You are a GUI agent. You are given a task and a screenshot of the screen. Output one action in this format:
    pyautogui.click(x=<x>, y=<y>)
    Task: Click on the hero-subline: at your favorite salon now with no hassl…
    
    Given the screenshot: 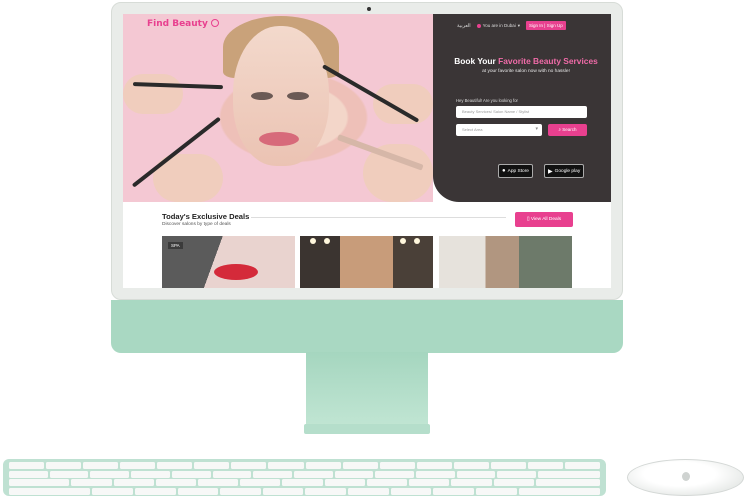 What is the action you would take?
    pyautogui.click(x=526, y=71)
    